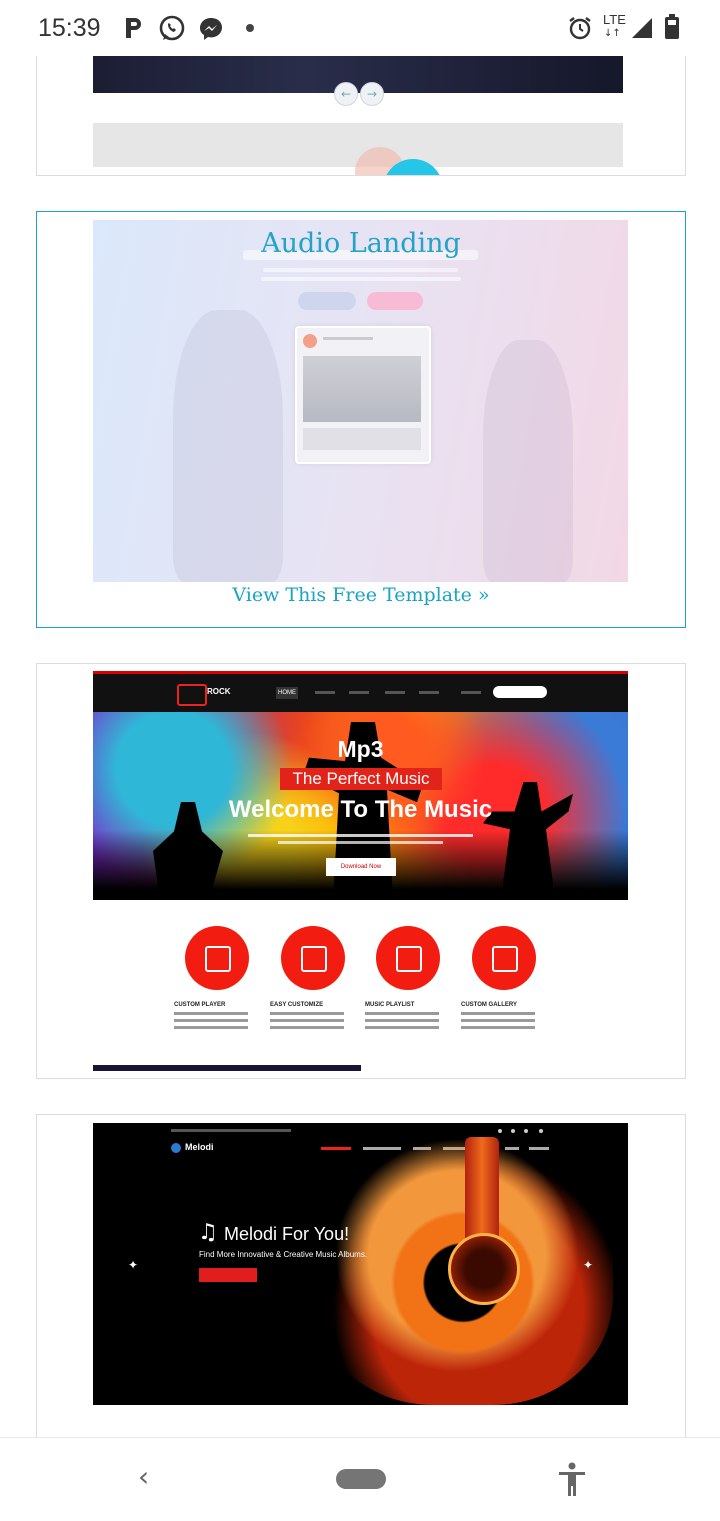 This screenshot has width=720, height=1521. I want to click on feature-item: CUSTOM PLAYER, so click(217, 977).